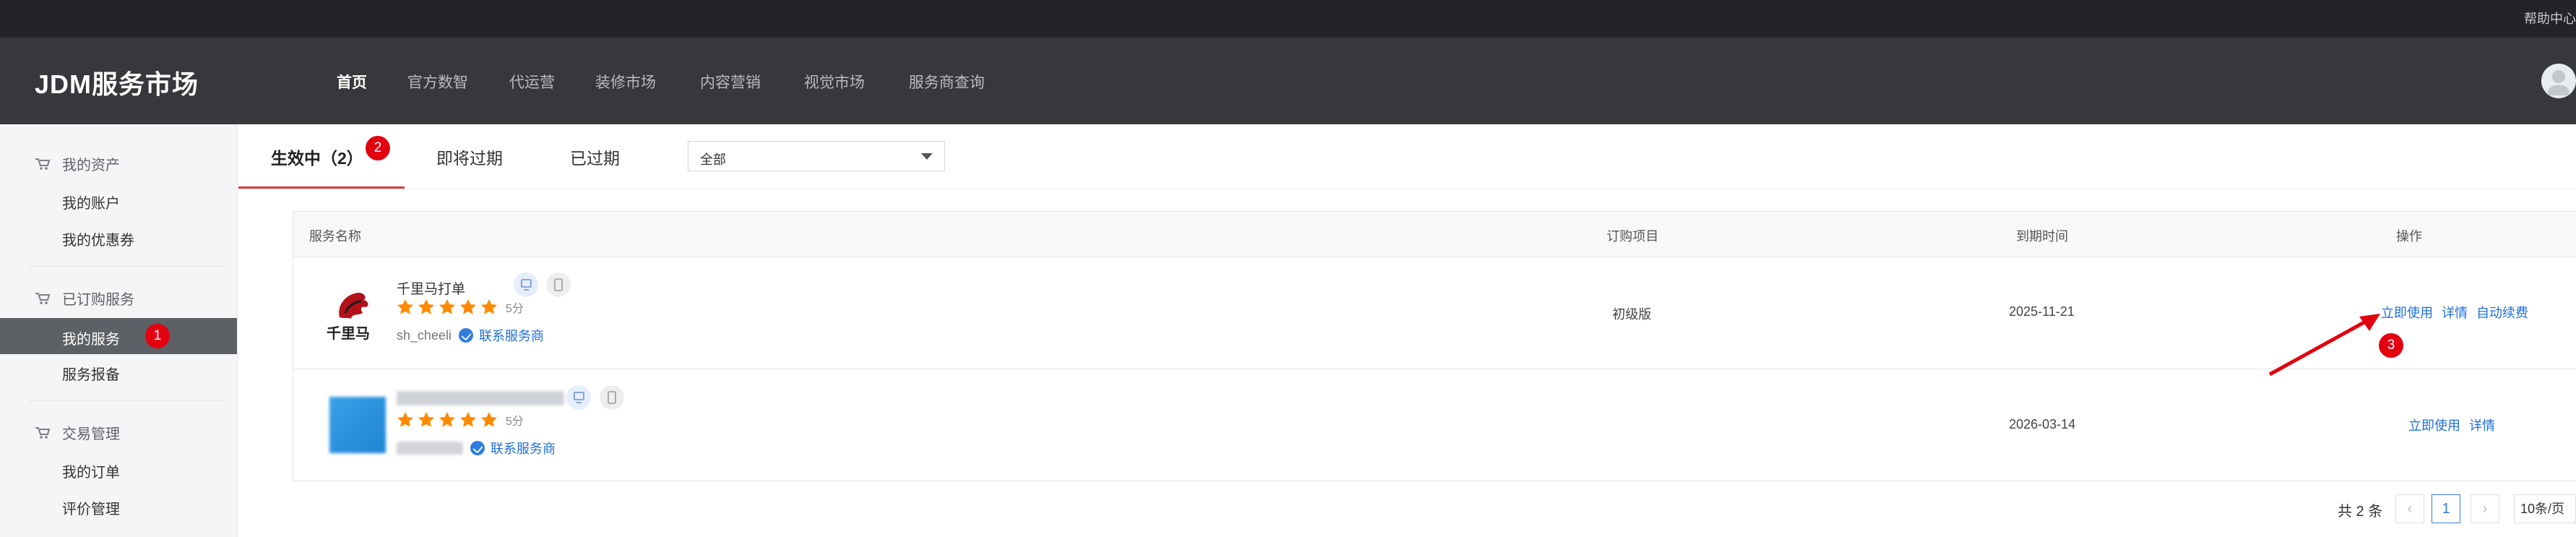 The height and width of the screenshot is (537, 2576). Describe the element at coordinates (2550, 18) in the screenshot. I see `help-center-link: 帮助中心` at that location.